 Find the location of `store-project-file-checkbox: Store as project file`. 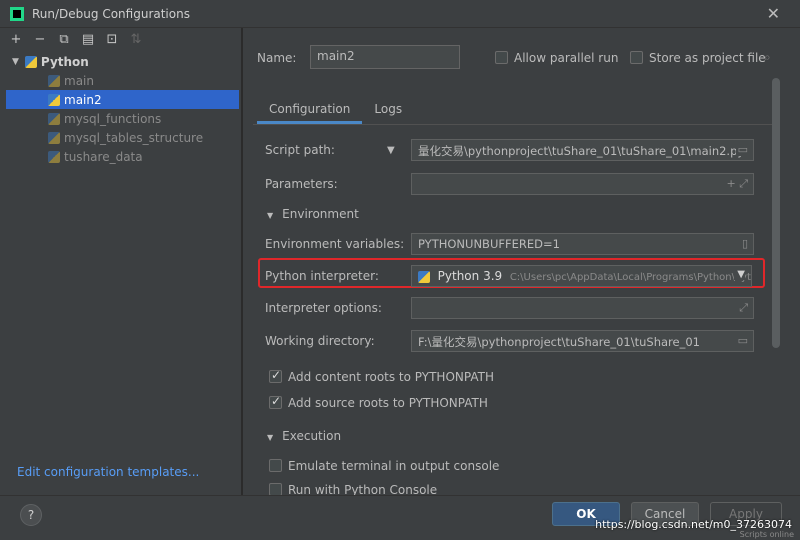

store-project-file-checkbox: Store as project file is located at coordinates (698, 57).